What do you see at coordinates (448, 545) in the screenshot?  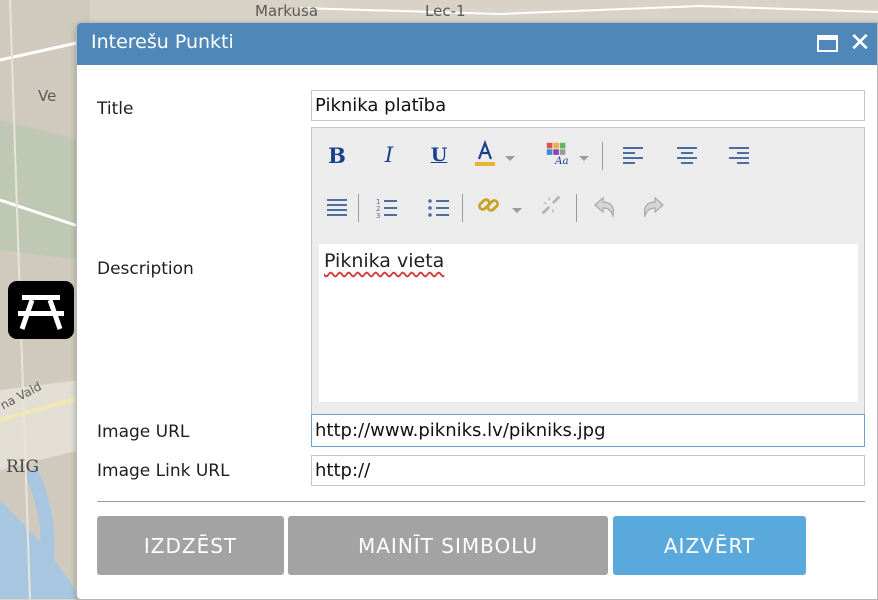 I see `change-symbol-button: MAINĪT SIMBOLU` at bounding box center [448, 545].